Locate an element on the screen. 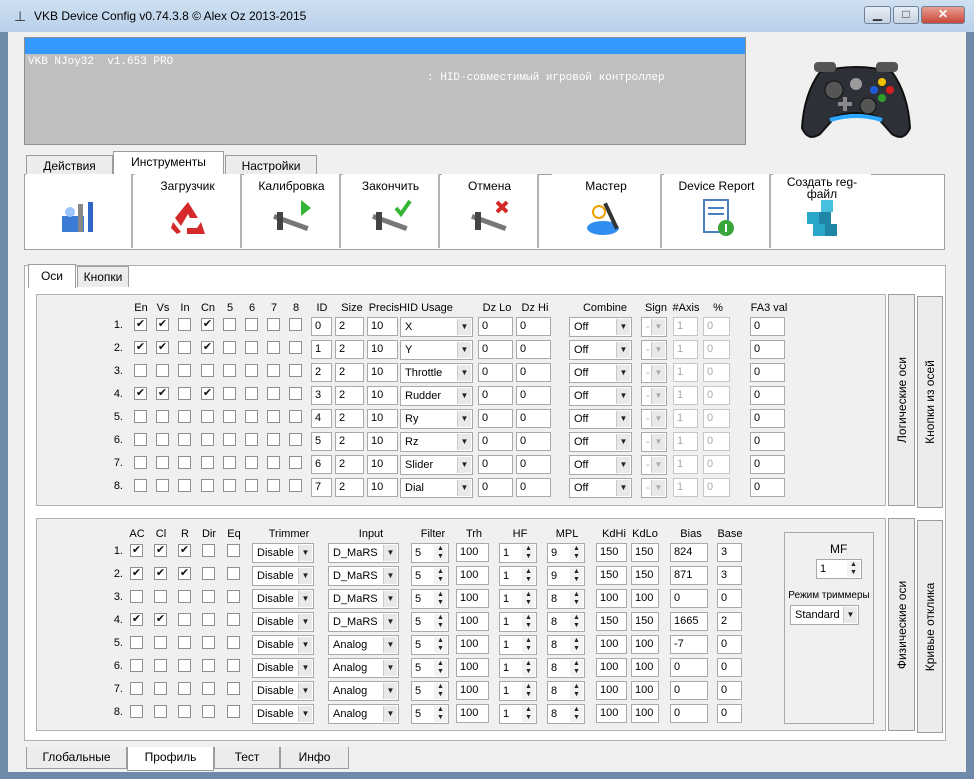  trimmer-select: Disable ▼ is located at coordinates (283, 576).